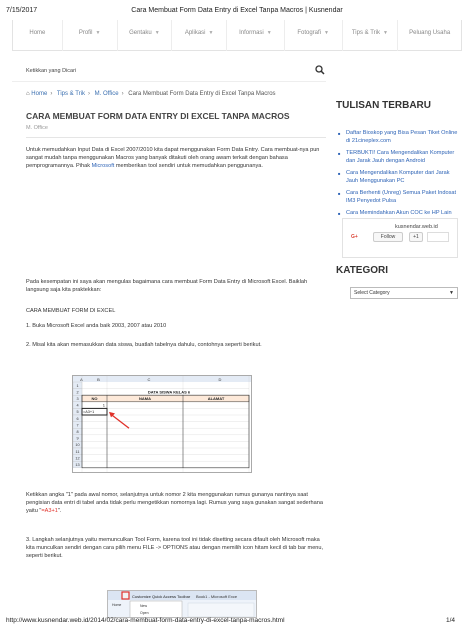  What do you see at coordinates (161, 596) in the screenshot?
I see `qat-label: Customize Quick Access Toolbar` at bounding box center [161, 596].